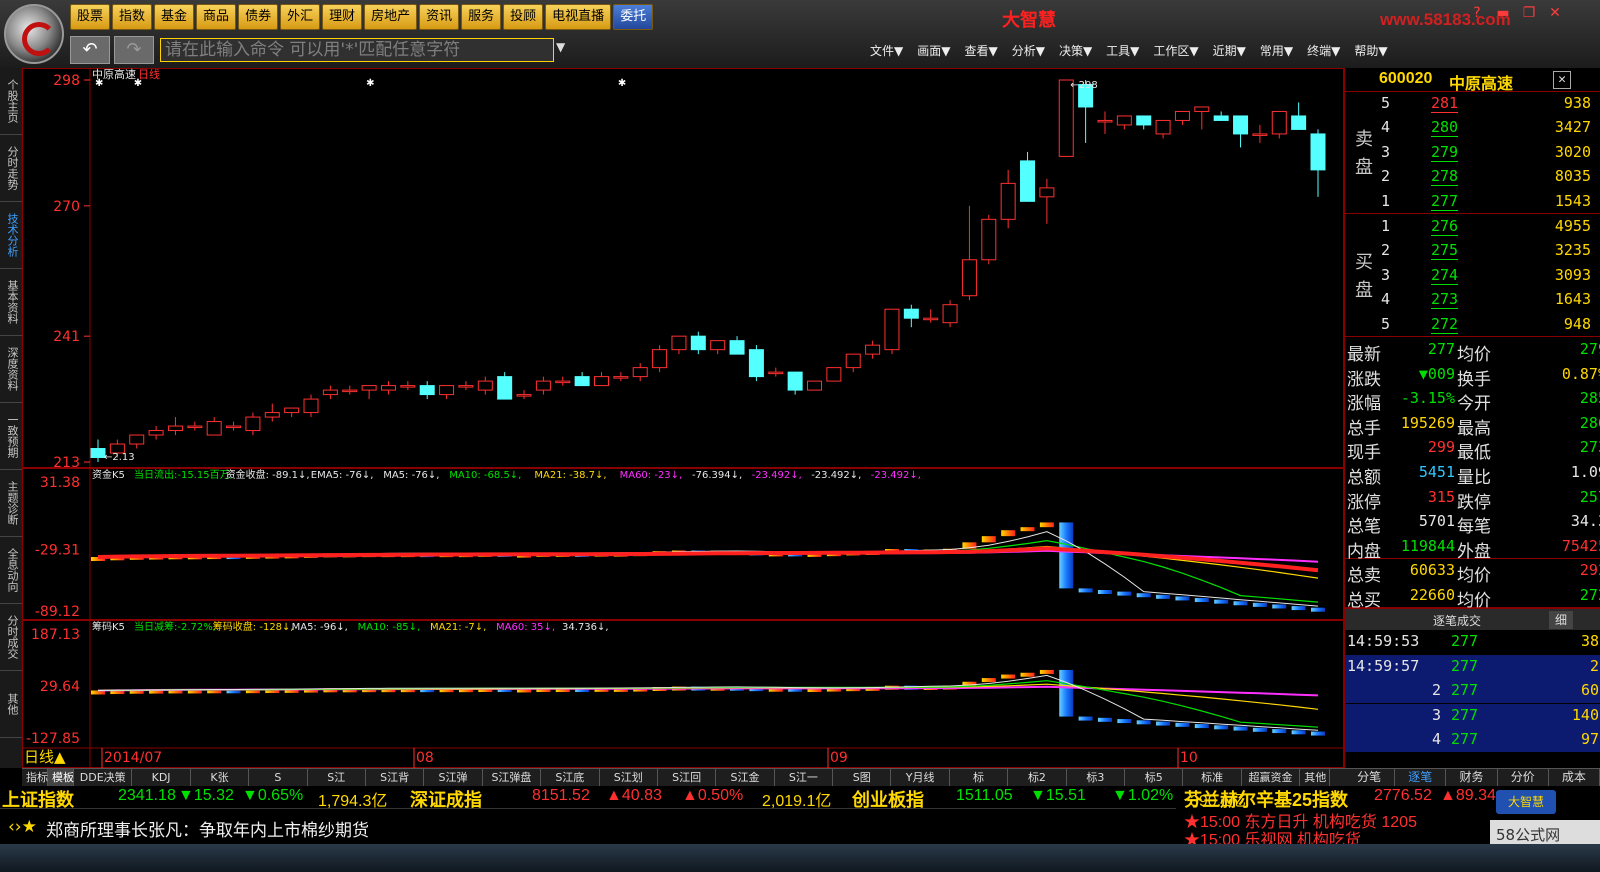  Describe the element at coordinates (1323, 50) in the screenshot. I see `toolbar-menu-item: 终端▼` at that location.